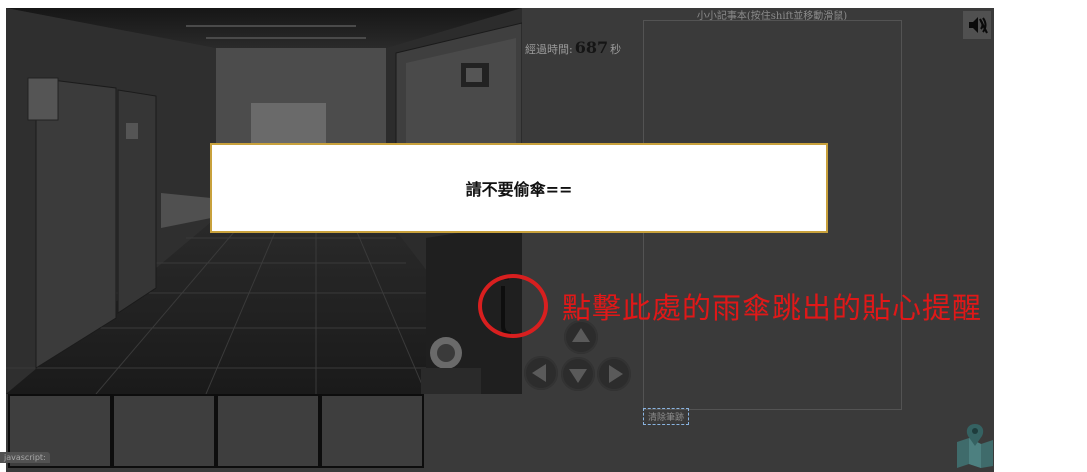 This screenshot has width=1087, height=472. Describe the element at coordinates (666, 416) in the screenshot. I see `clear-notes-button: 清除筆跡` at that location.